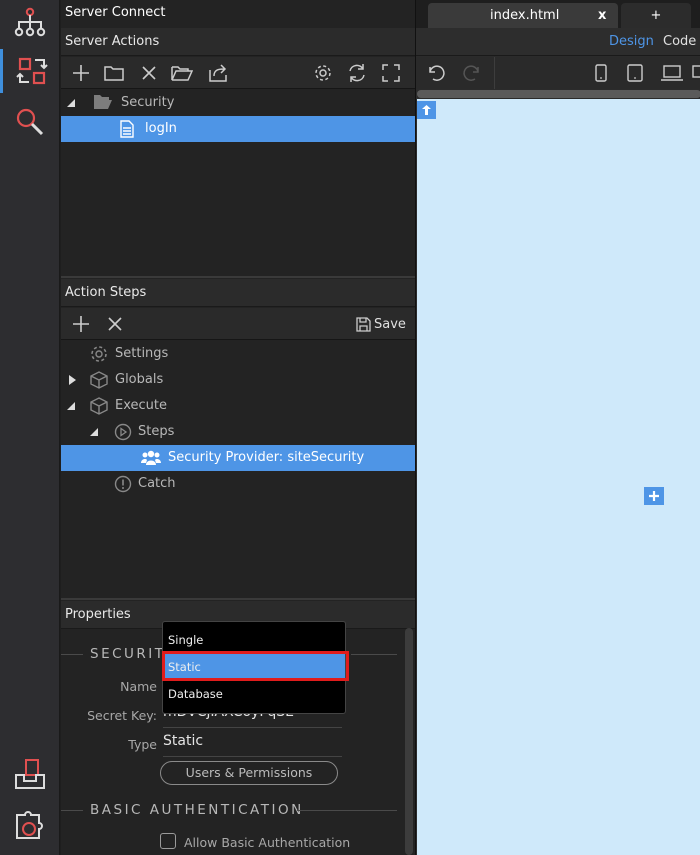  What do you see at coordinates (238, 324) in the screenshot?
I see `action-steps-toolbar: Save` at bounding box center [238, 324].